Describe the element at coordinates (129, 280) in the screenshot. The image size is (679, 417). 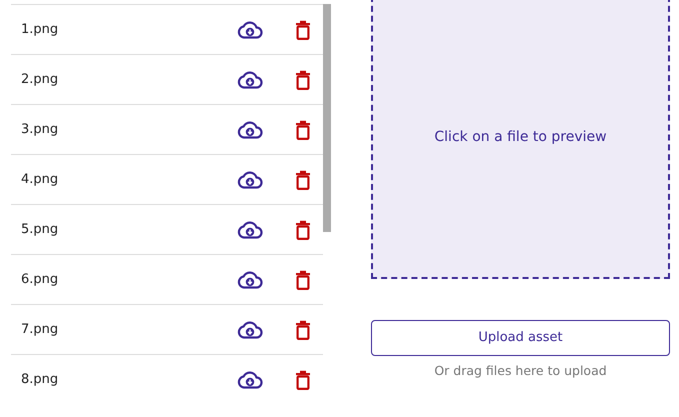
I see `file-name: 6.png` at that location.